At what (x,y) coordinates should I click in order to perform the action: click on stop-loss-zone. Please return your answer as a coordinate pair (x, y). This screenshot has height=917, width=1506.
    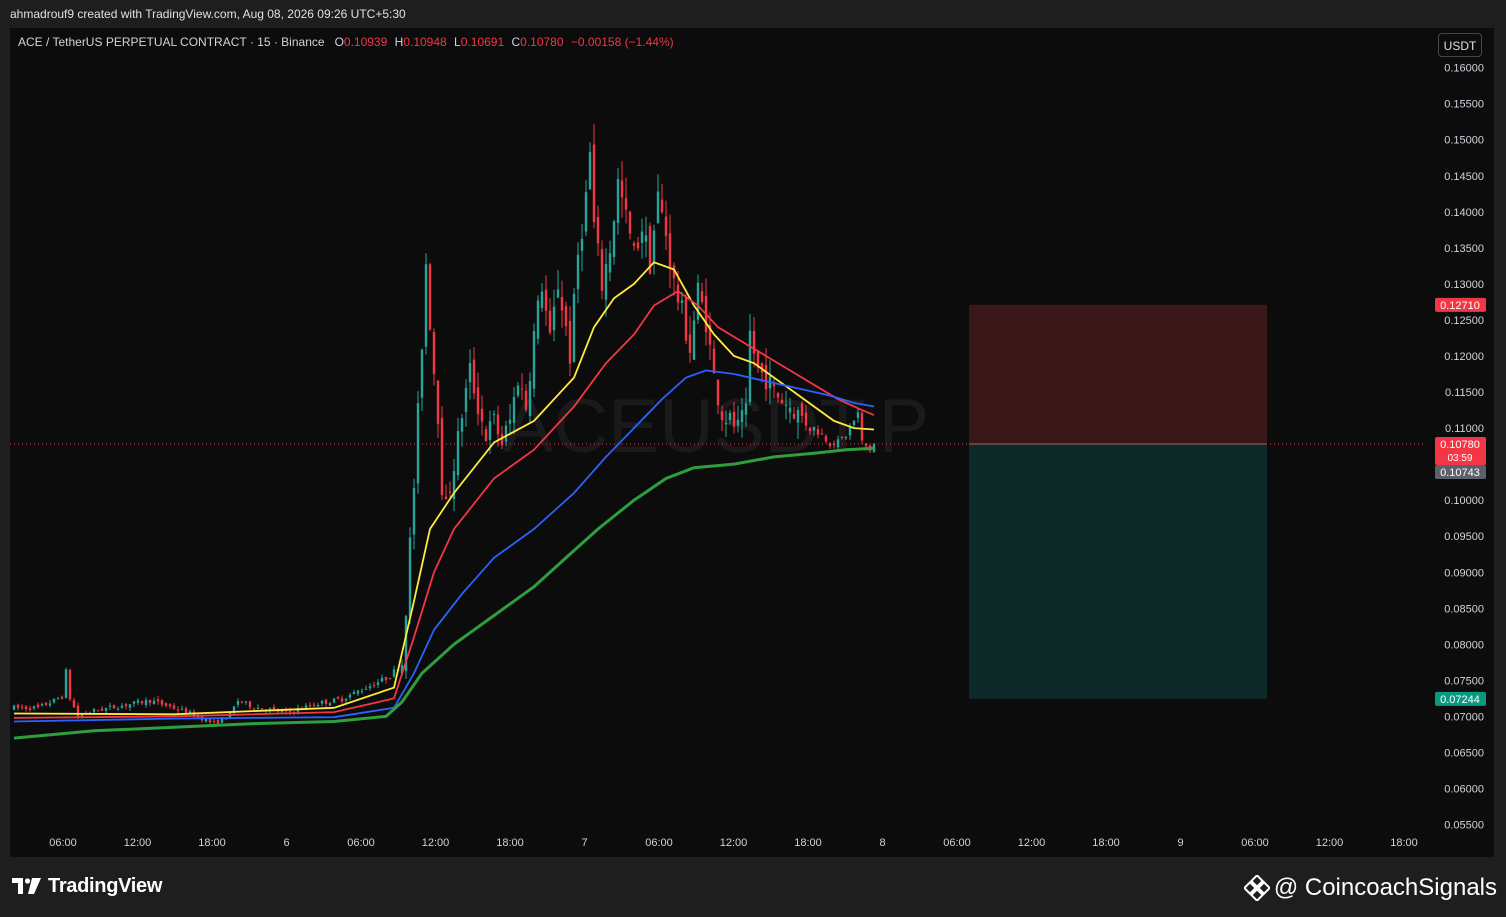
    Looking at the image, I should click on (1118, 374).